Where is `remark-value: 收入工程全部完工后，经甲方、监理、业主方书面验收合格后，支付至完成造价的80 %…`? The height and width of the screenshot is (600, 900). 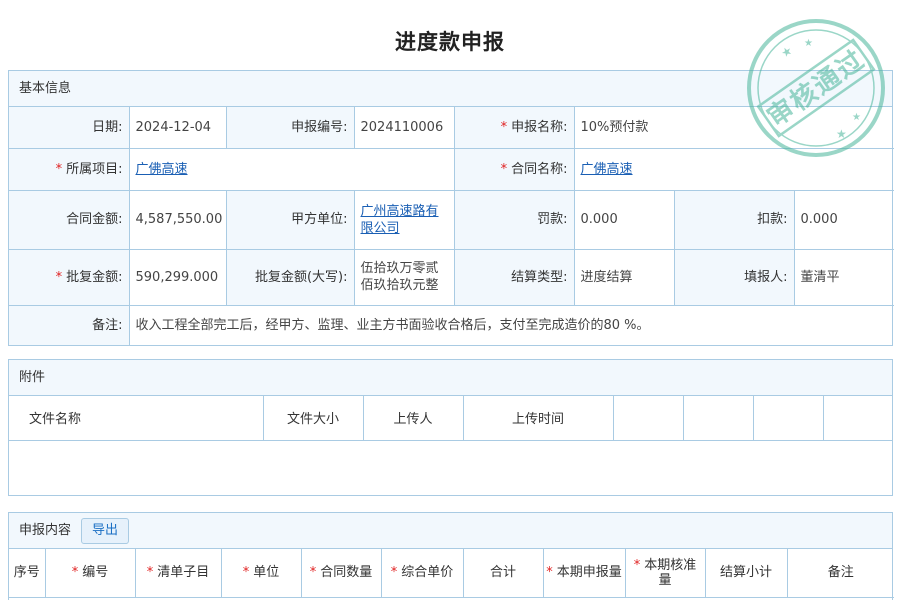
remark-value: 收入工程全部完工后，经甲方、监理、业主方书面验收合格后，支付至完成造价的80 %… is located at coordinates (511, 324).